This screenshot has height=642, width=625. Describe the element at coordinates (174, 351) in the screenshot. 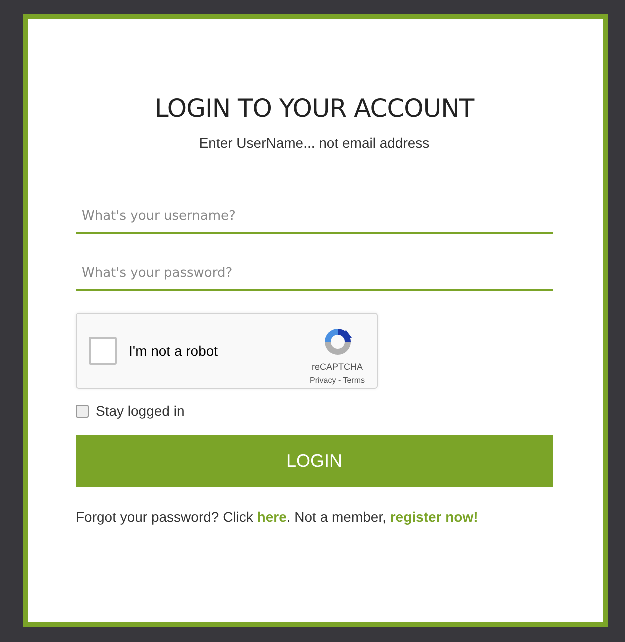

I see `captcha-label: I'm not a robot` at that location.